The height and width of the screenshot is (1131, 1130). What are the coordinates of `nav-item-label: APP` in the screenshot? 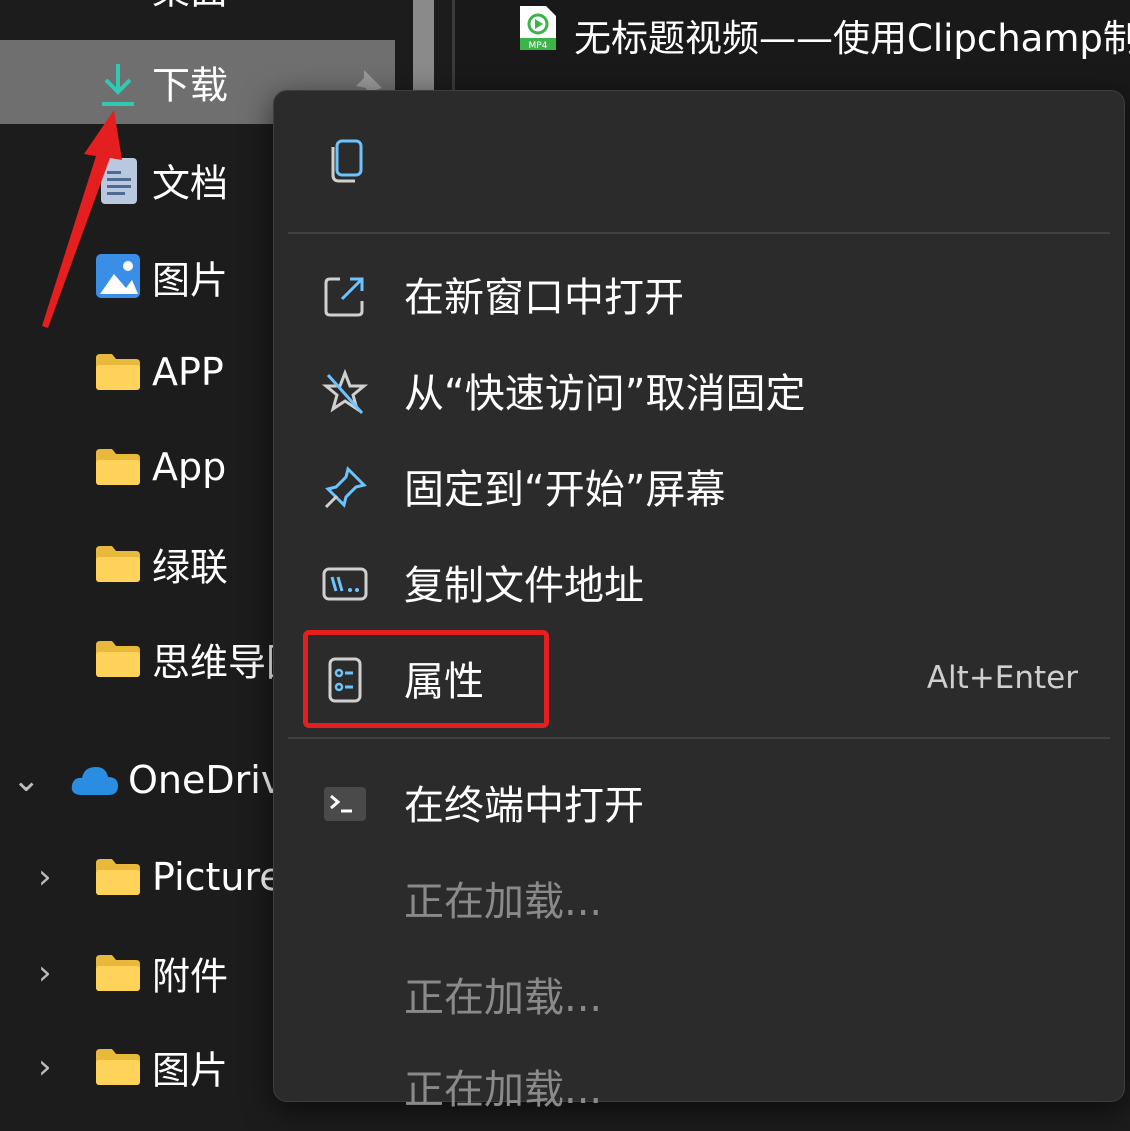 It's located at (188, 372).